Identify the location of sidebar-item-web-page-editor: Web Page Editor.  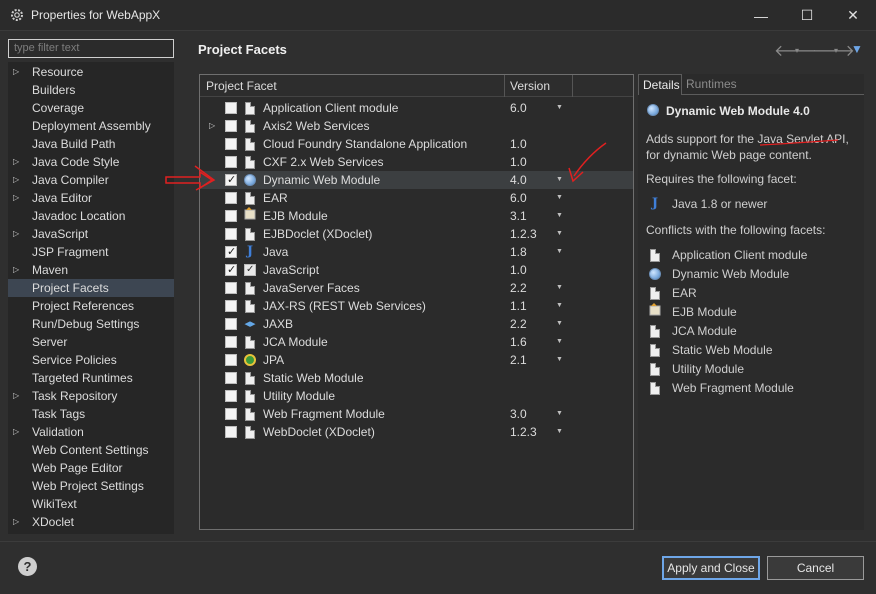
(91, 468).